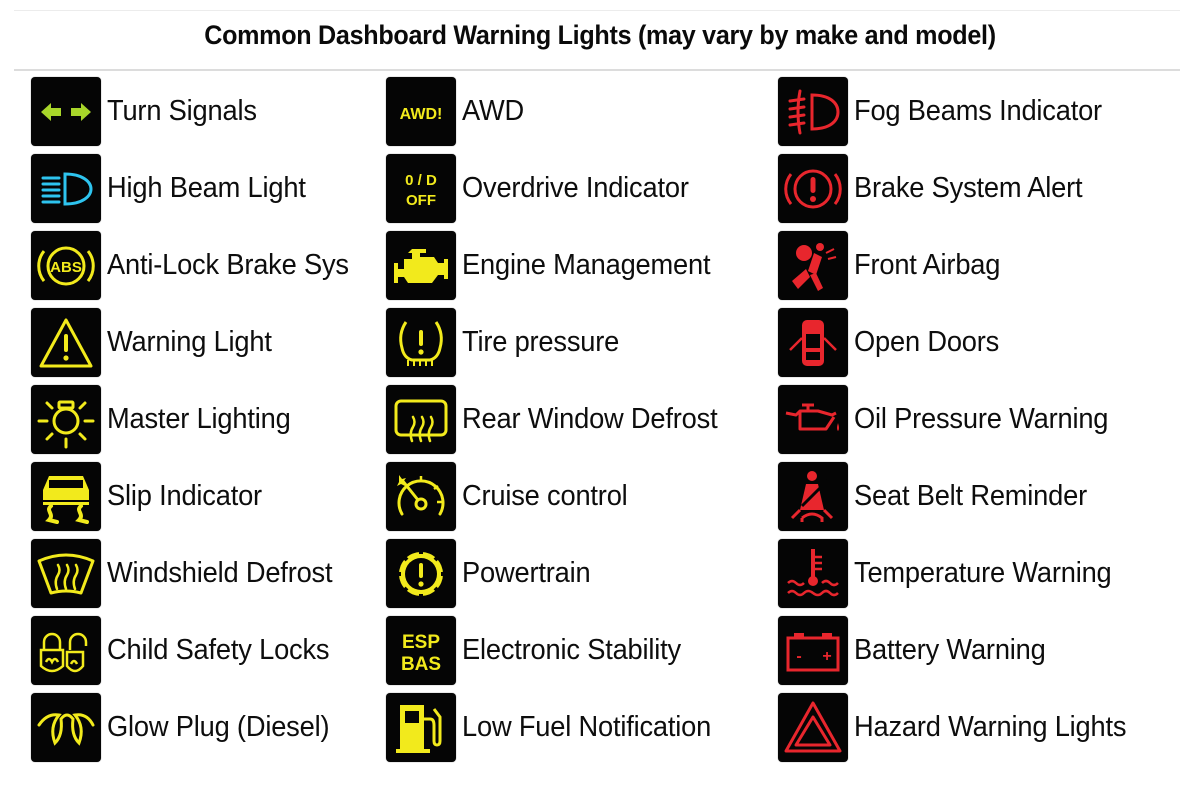 The height and width of the screenshot is (800, 1200). What do you see at coordinates (597, 70) in the screenshot?
I see `title-divider` at bounding box center [597, 70].